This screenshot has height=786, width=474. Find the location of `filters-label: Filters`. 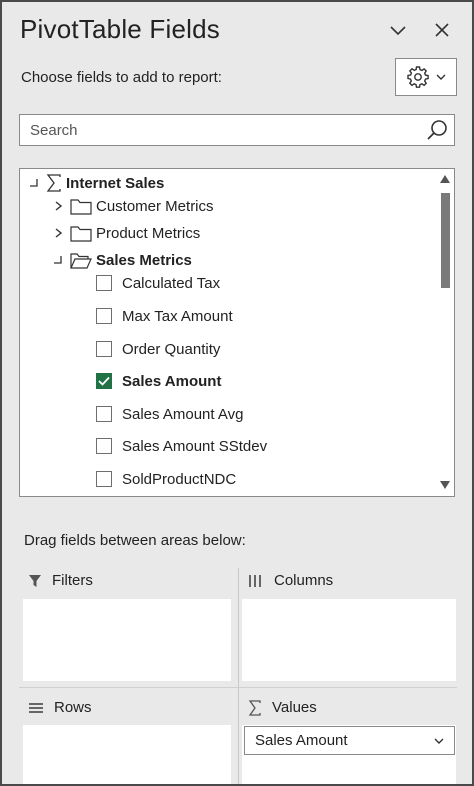

filters-label: Filters is located at coordinates (72, 580).